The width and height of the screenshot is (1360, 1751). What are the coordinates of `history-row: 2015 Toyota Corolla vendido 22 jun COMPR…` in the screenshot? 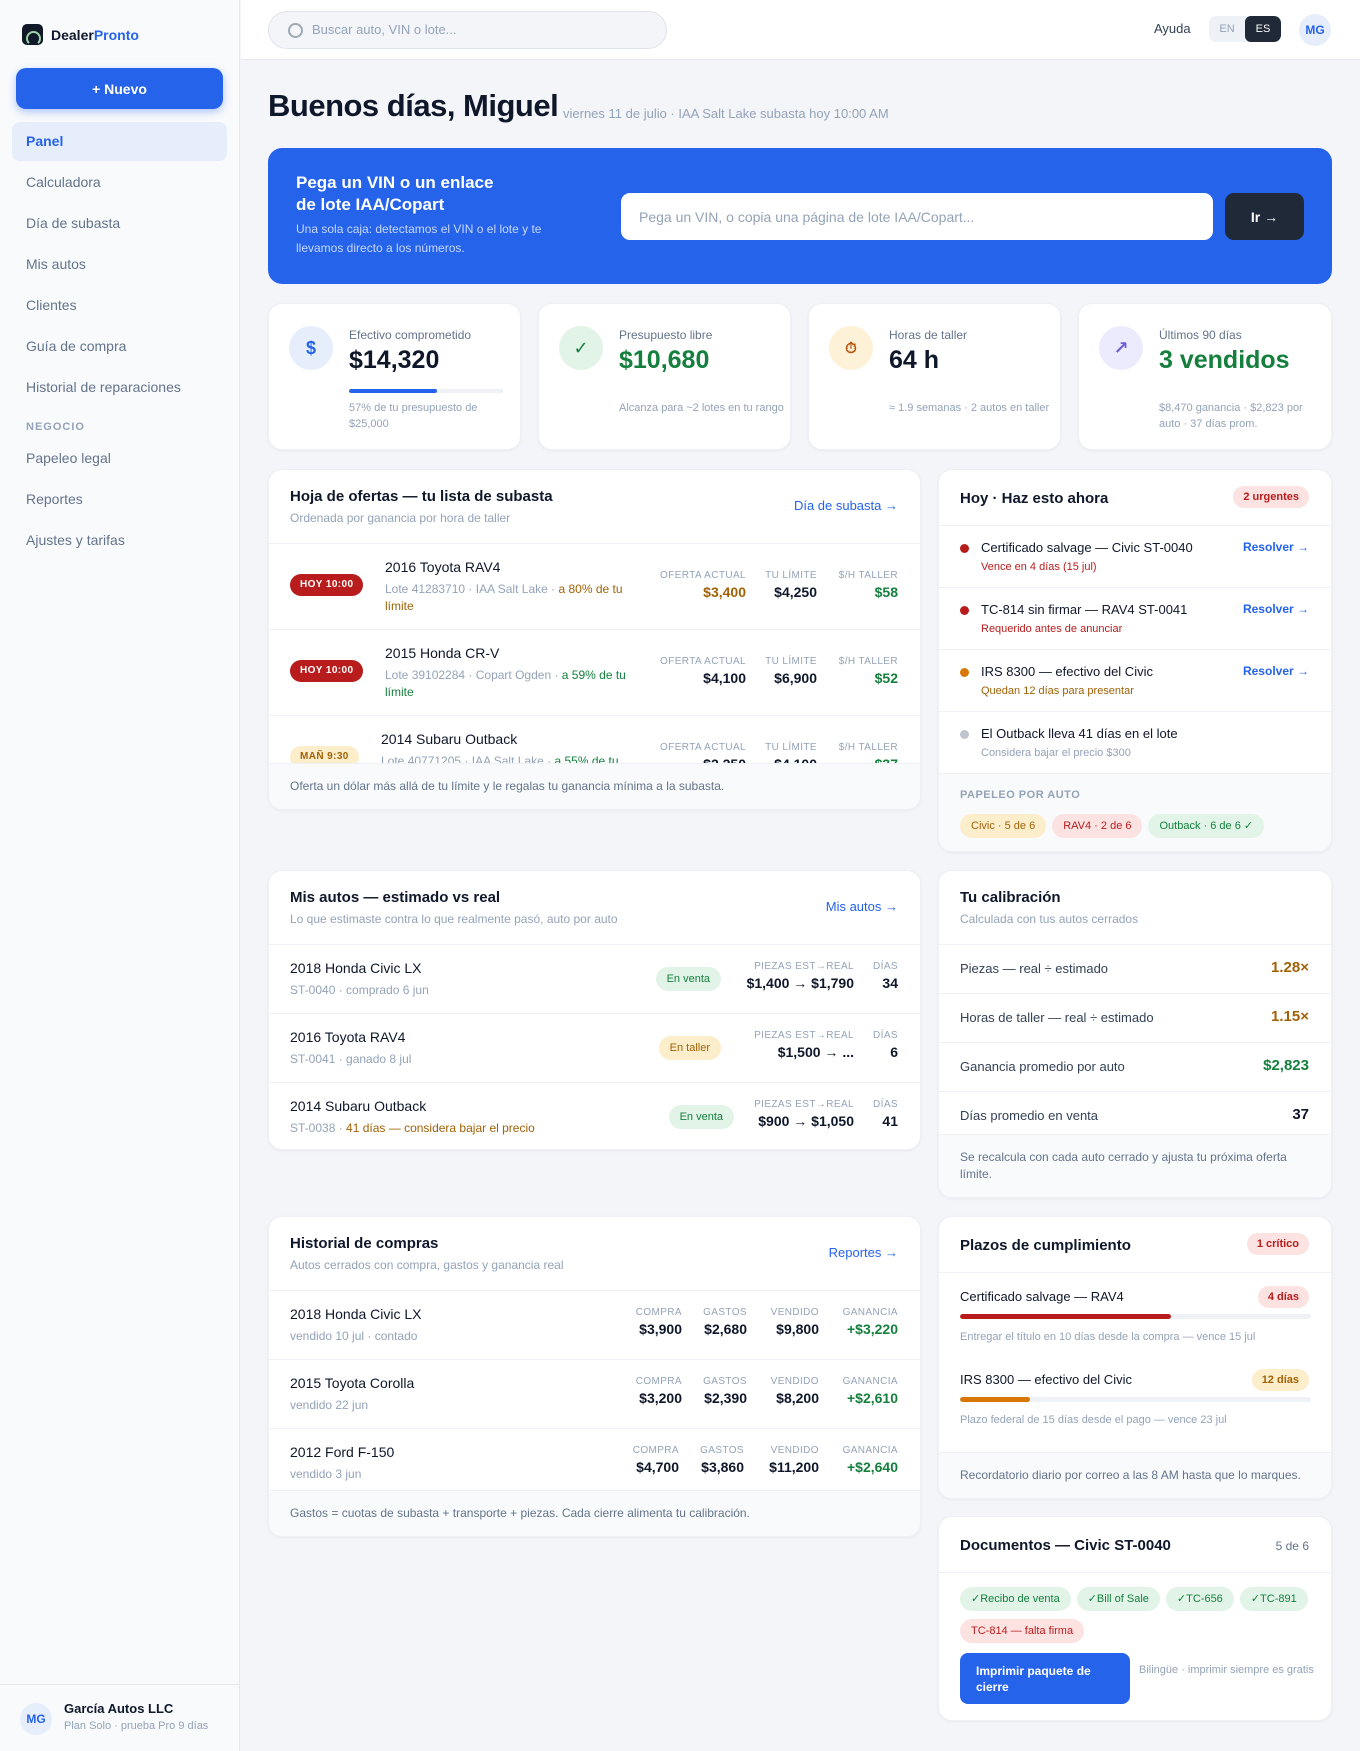 It's located at (594, 1393).